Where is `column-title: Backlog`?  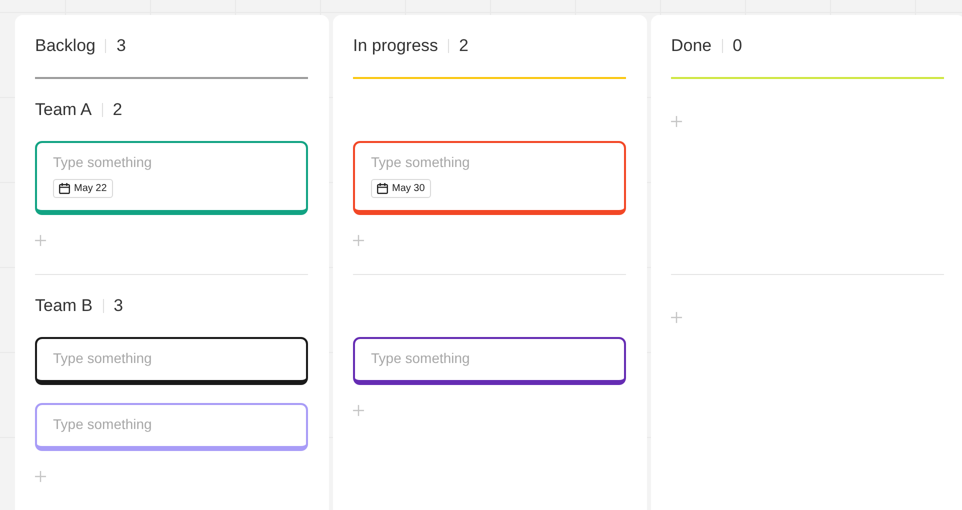 column-title: Backlog is located at coordinates (65, 46).